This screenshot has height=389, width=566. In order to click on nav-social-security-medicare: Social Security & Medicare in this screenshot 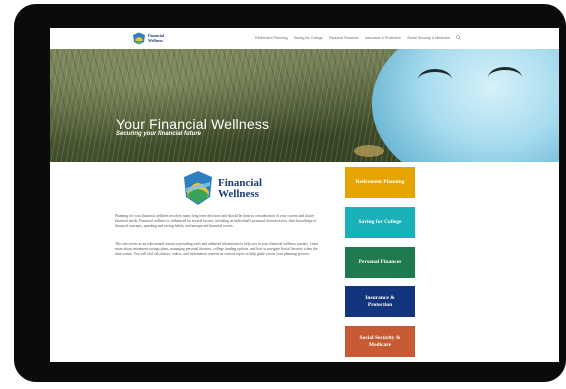, I will do `click(428, 38)`.